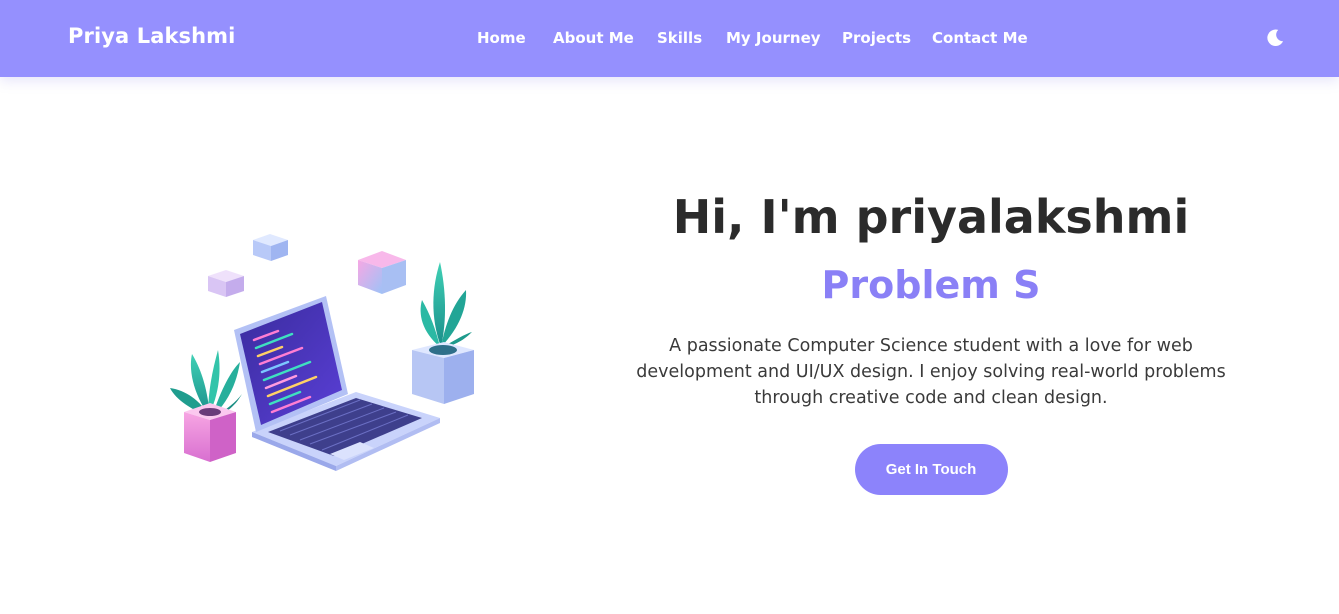  Describe the element at coordinates (876, 38) in the screenshot. I see `nav-link-projects: Projects` at that location.